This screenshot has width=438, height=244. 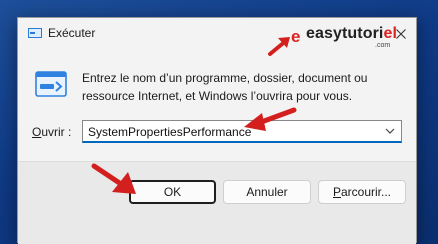 I want to click on chevron-down-icon, so click(x=390, y=131).